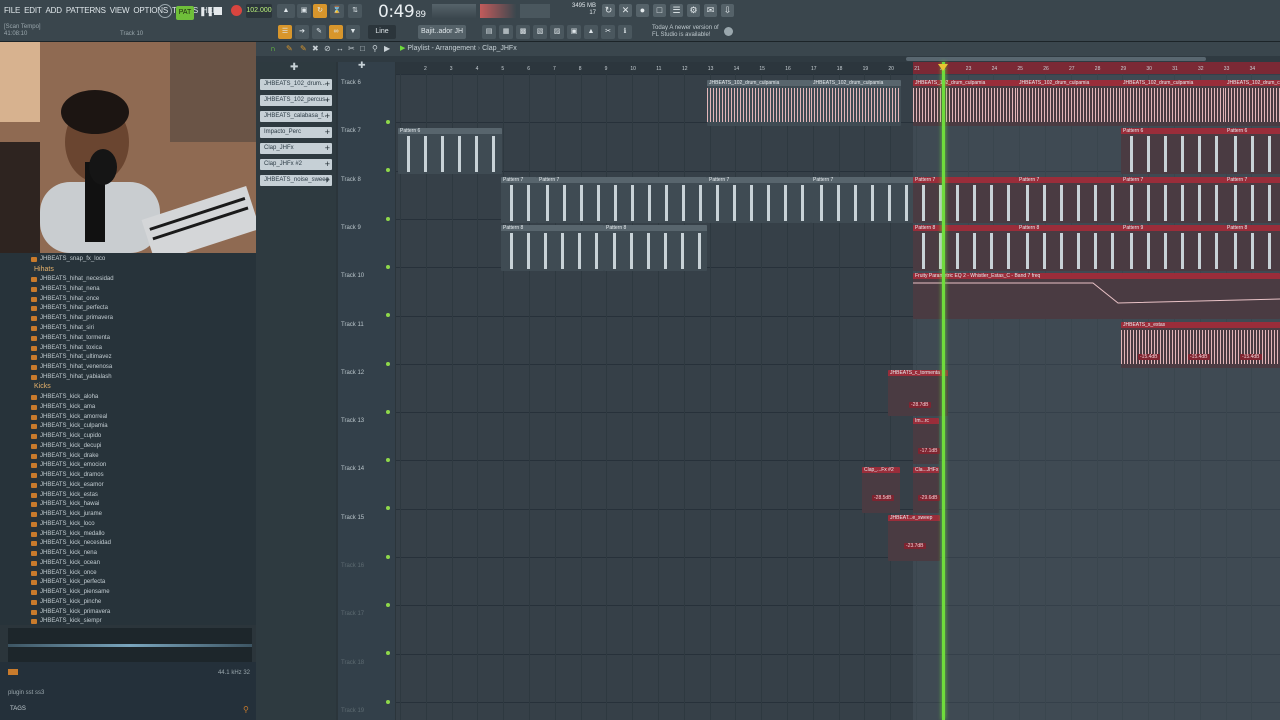 This screenshot has height=720, width=1280. Describe the element at coordinates (42, 386) in the screenshot. I see `folder-kicks: Kicks` at that location.